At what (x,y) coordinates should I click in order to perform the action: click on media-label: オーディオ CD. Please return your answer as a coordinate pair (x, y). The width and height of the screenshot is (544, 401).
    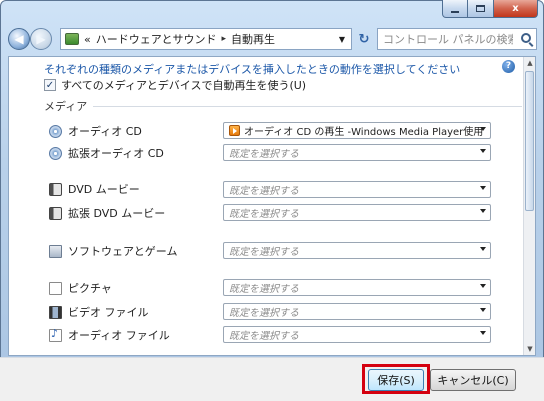
    Looking at the image, I should click on (105, 131).